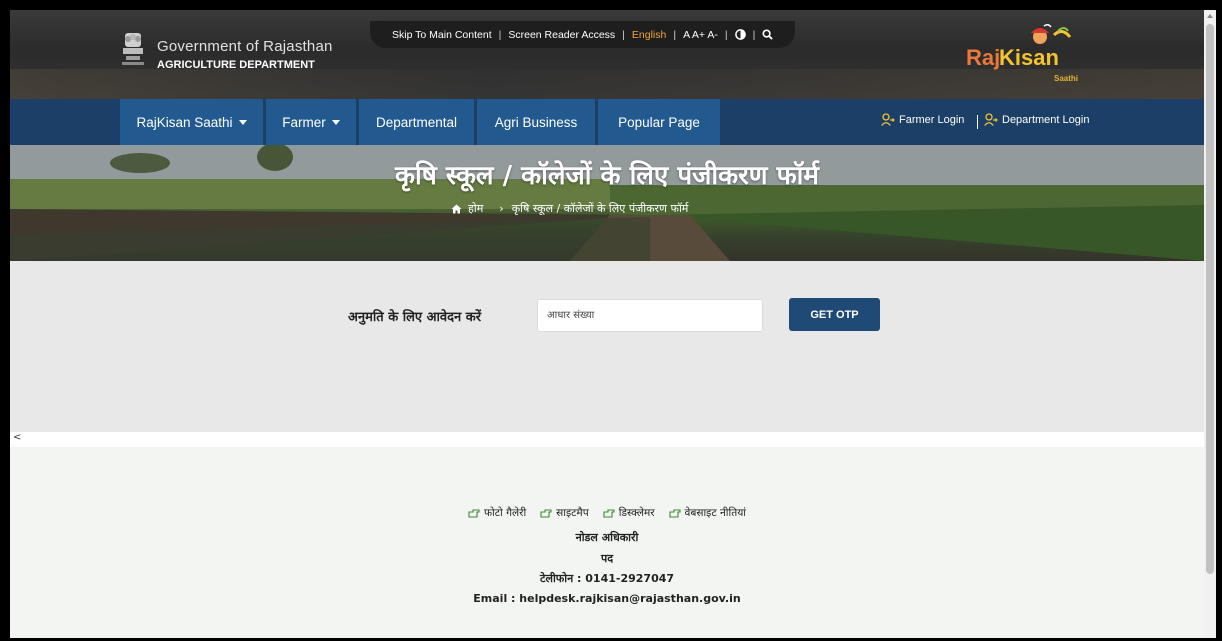  I want to click on search-icon, so click(768, 34).